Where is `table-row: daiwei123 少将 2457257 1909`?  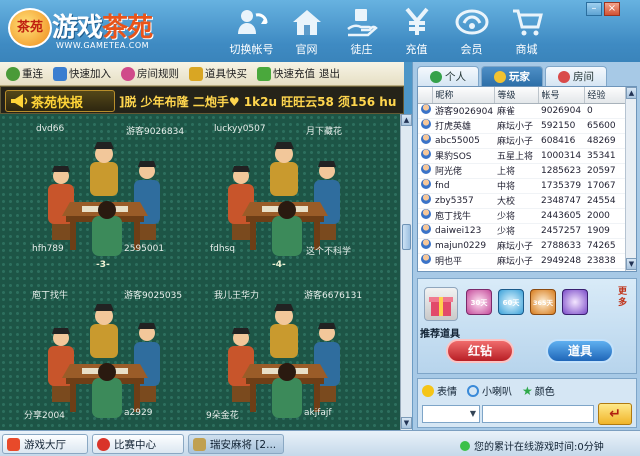
table-row: daiwei123 少将 2457257 1909 is located at coordinates (522, 231).